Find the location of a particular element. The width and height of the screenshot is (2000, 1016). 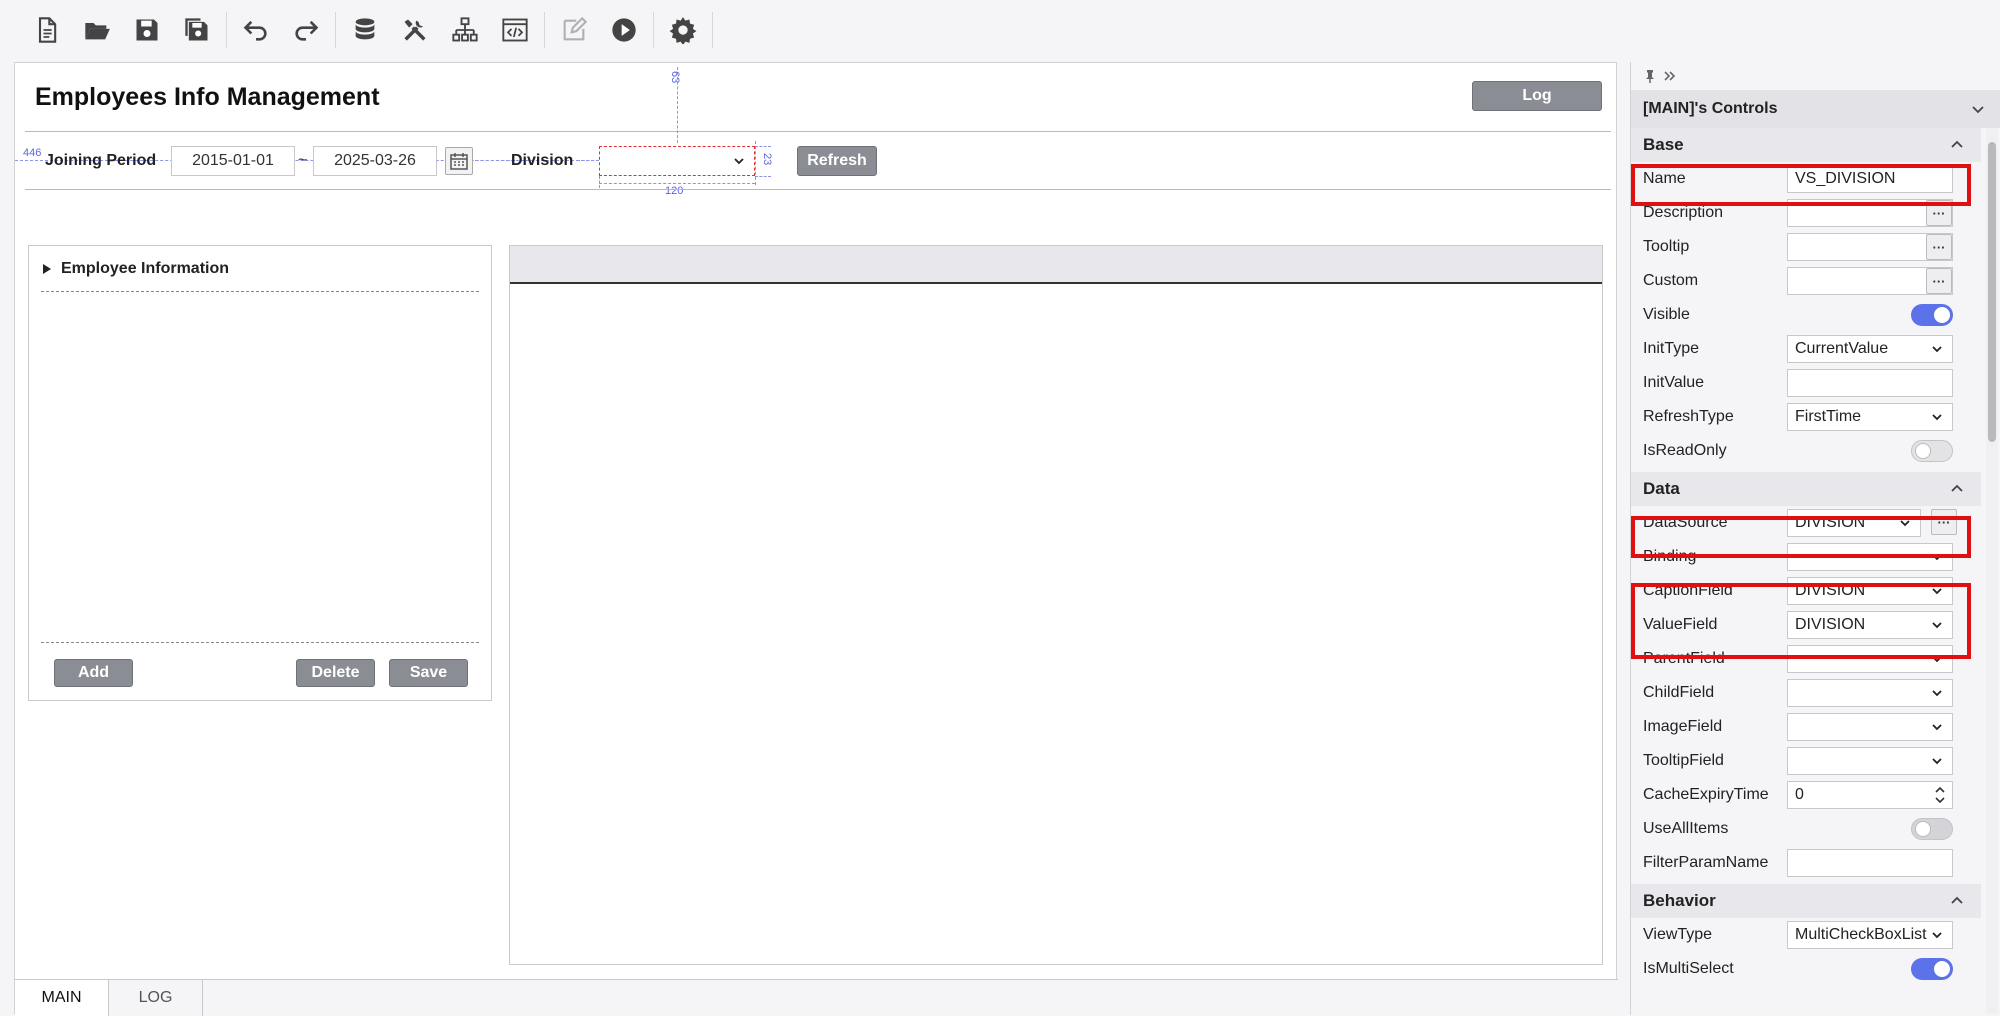

add-button: Add is located at coordinates (93, 673).